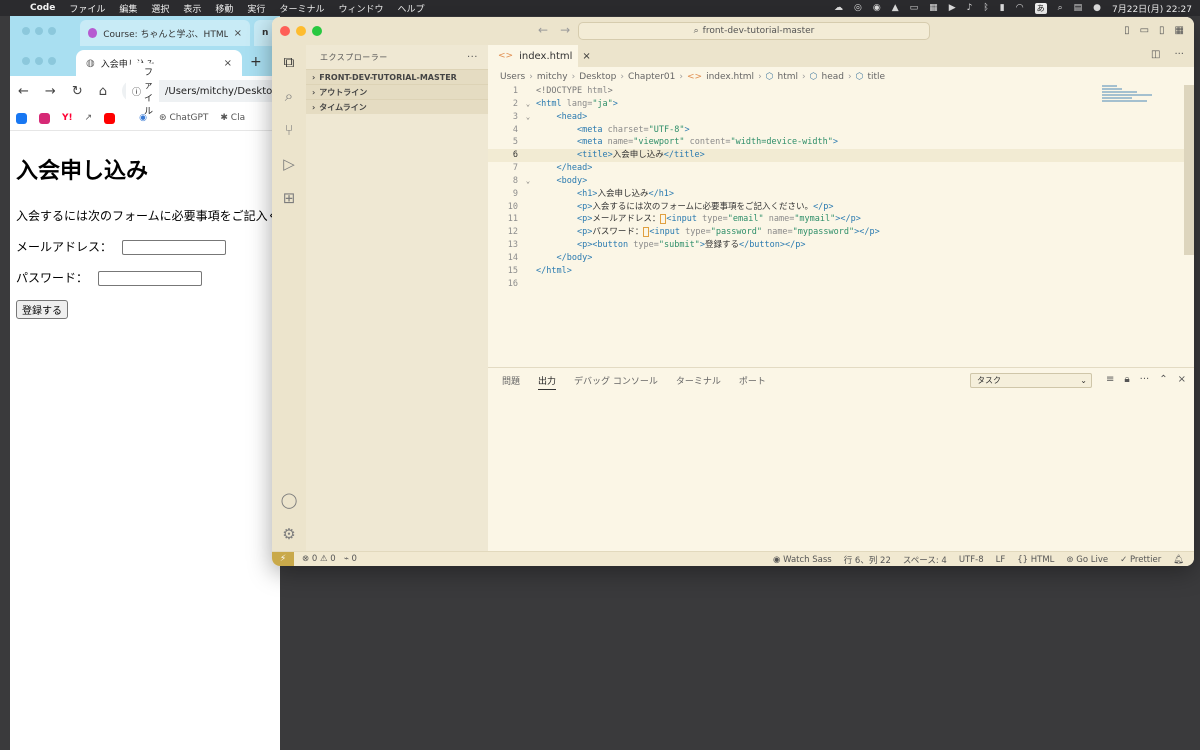  Describe the element at coordinates (110, 118) in the screenshot. I see `youtube-bookmark-icon` at that location.